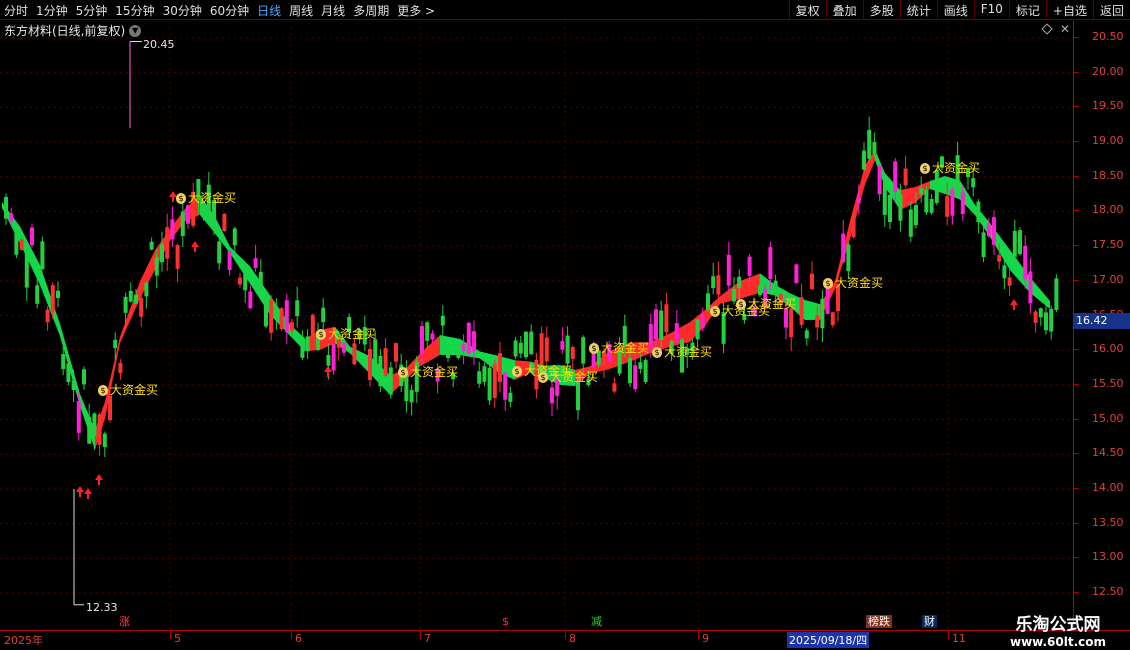 This screenshot has width=1130, height=650. Describe the element at coordinates (23, 640) in the screenshot. I see `time-label: 2025年` at that location.